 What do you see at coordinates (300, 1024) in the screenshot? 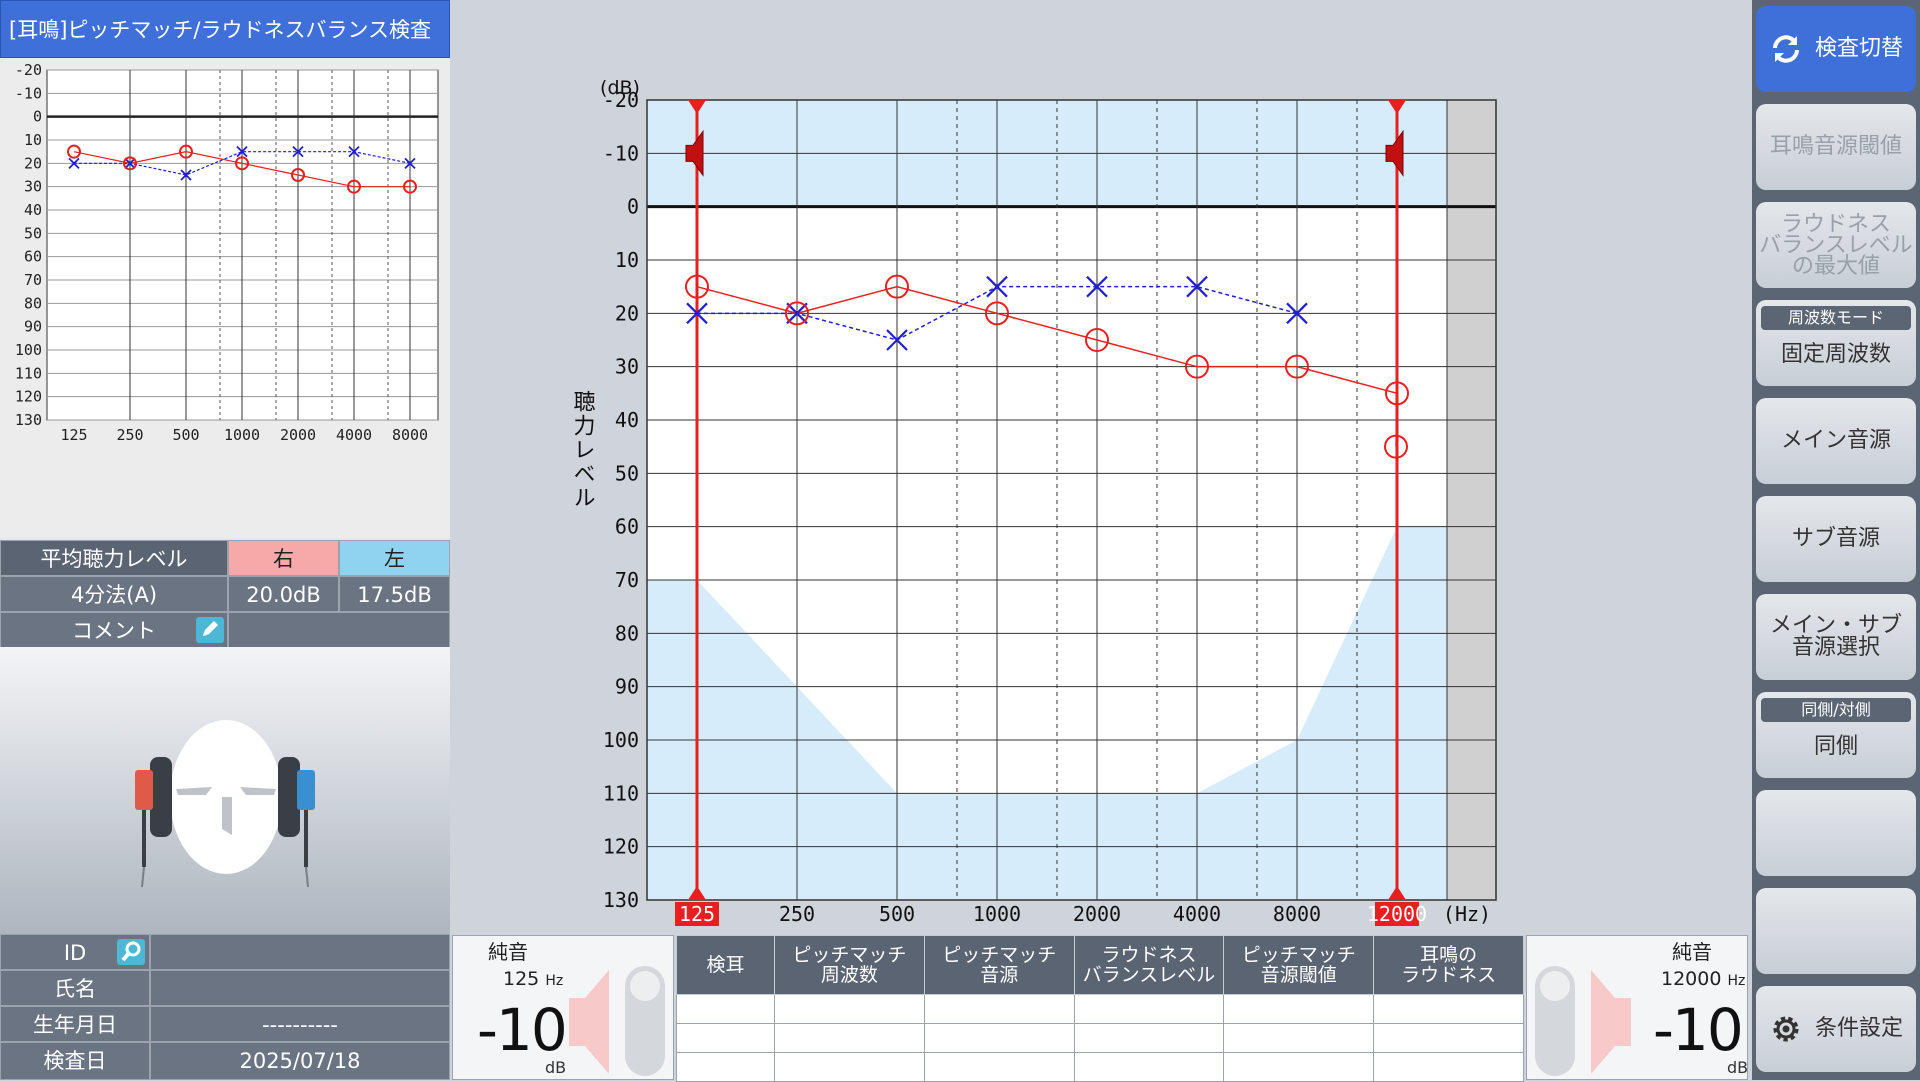
I see `patient-dob-value: ----------` at bounding box center [300, 1024].